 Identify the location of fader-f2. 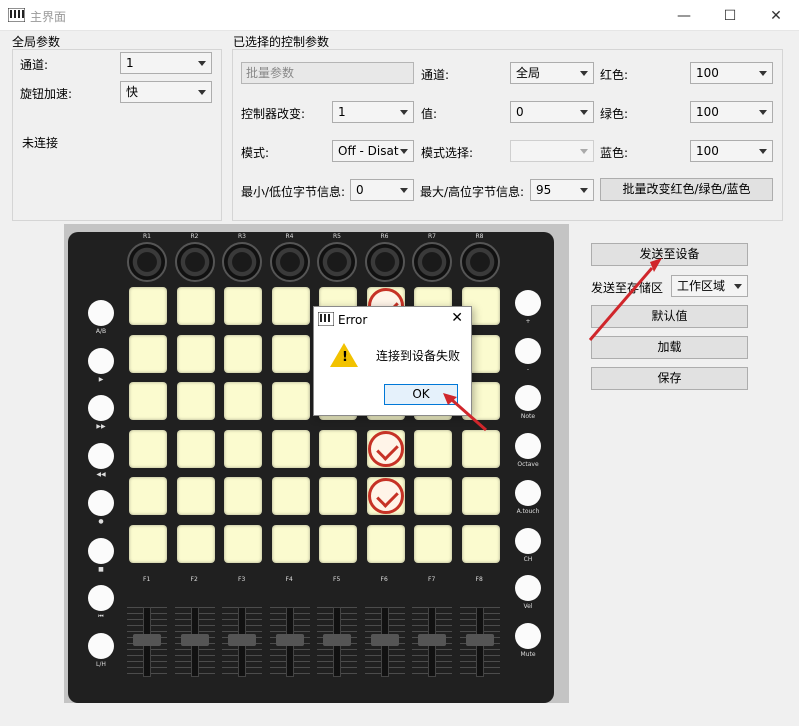
(194, 642).